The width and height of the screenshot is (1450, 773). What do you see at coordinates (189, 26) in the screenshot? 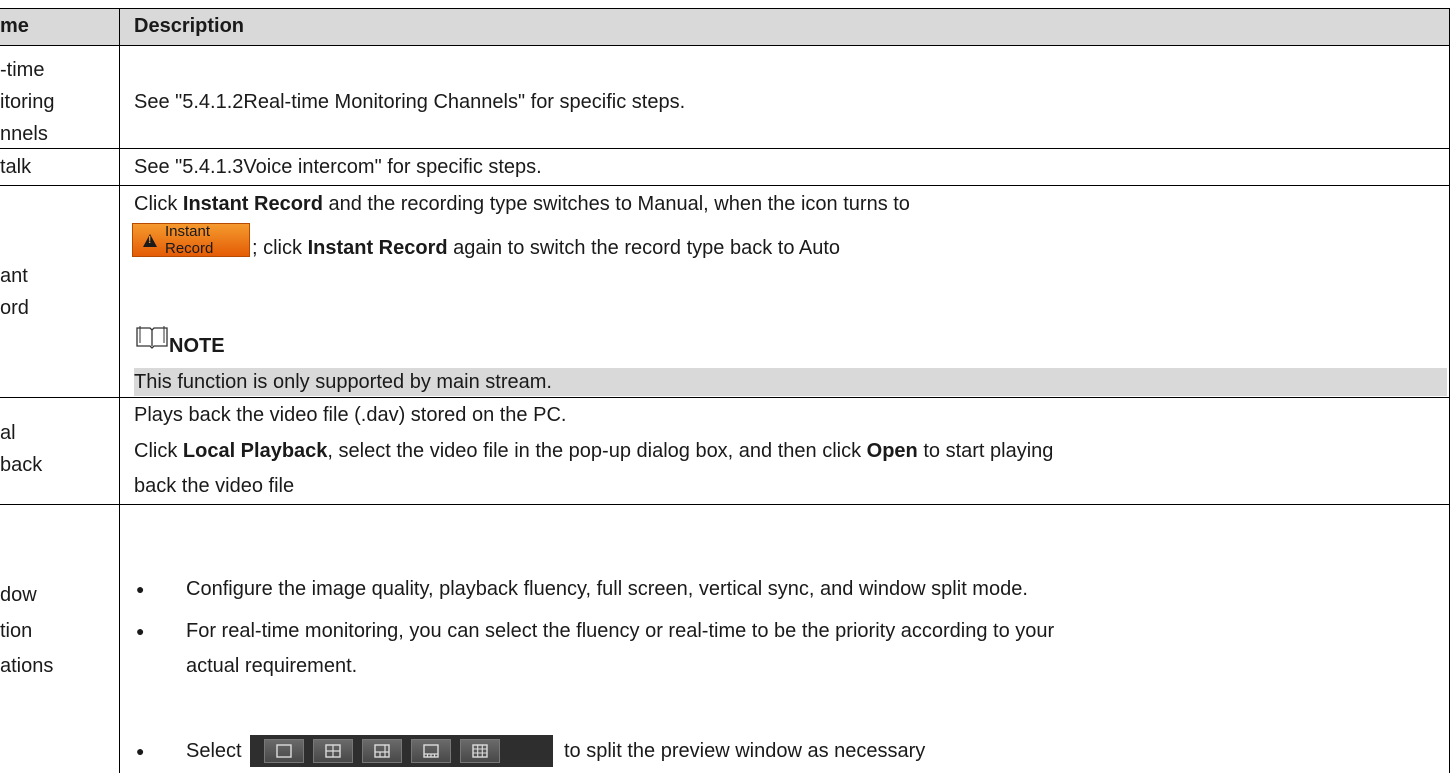
I see `header-description-col: Description` at bounding box center [189, 26].